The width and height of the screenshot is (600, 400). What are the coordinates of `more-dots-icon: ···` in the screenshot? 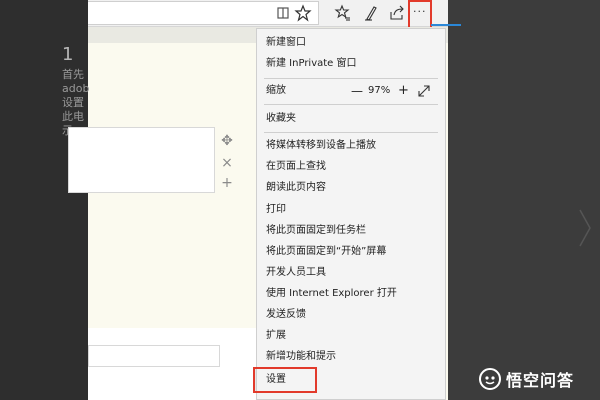 It's located at (420, 11).